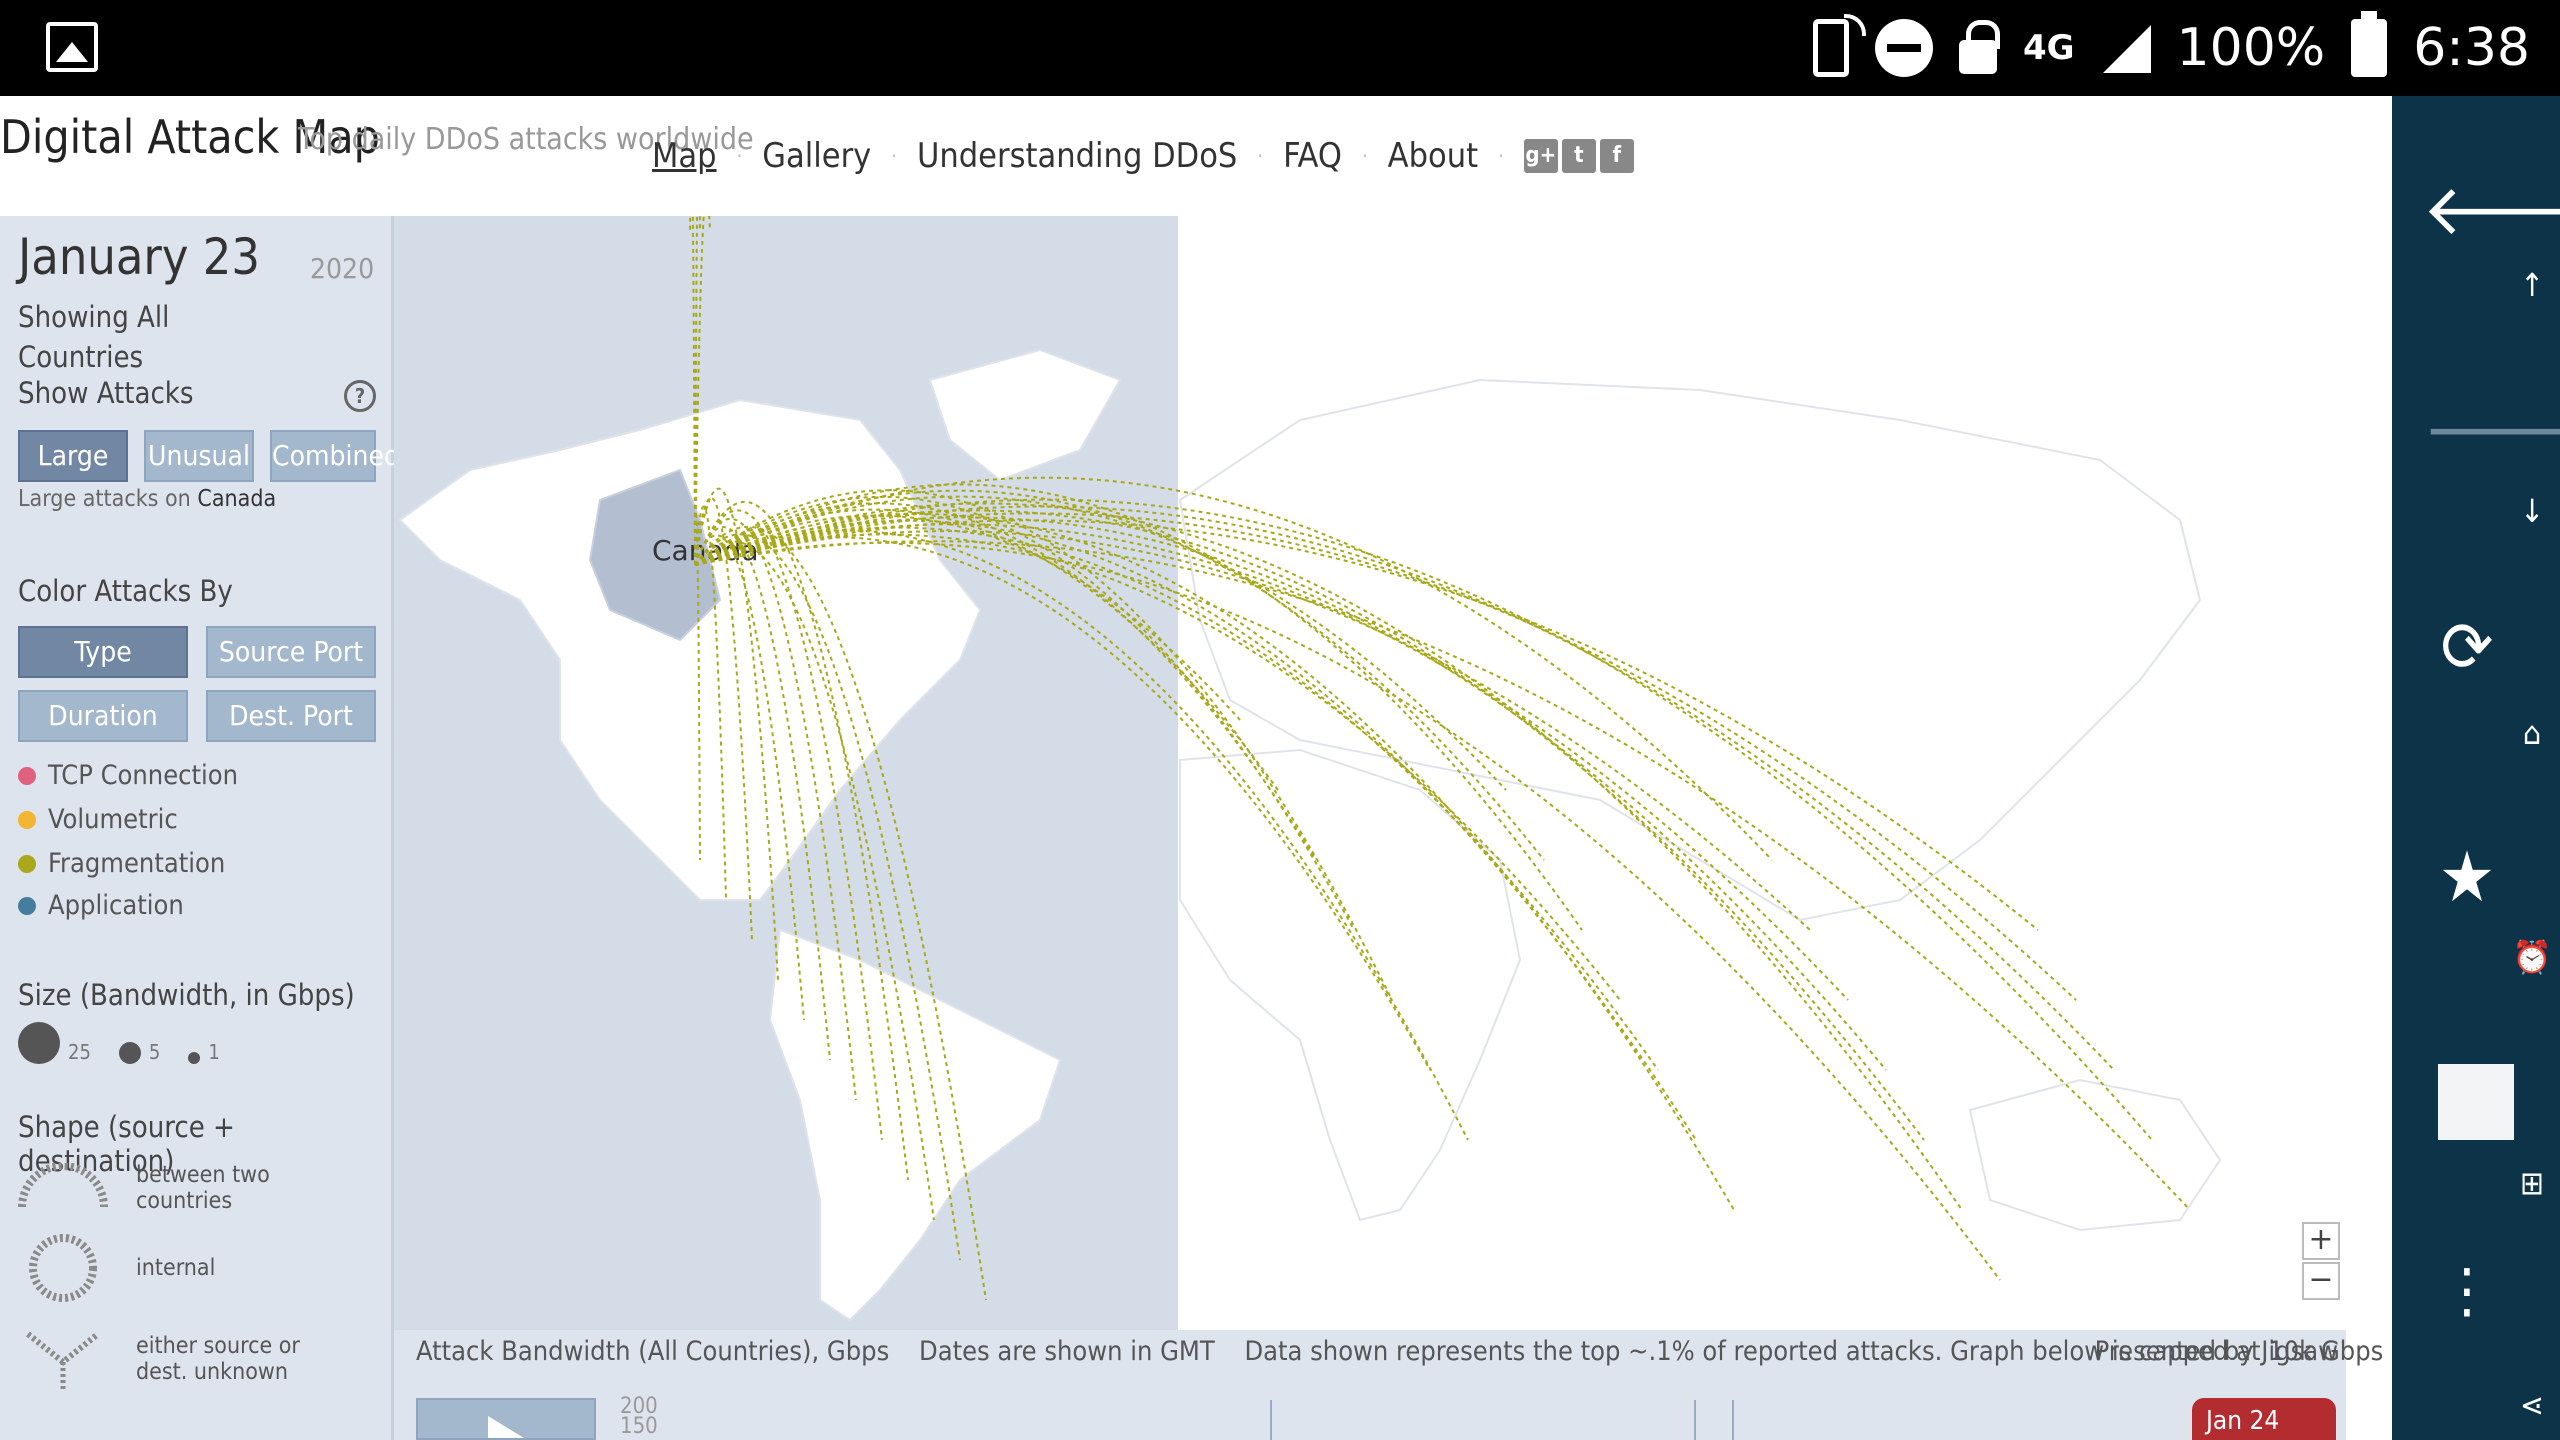  I want to click on scroll-up-icon: ↑, so click(2532, 285).